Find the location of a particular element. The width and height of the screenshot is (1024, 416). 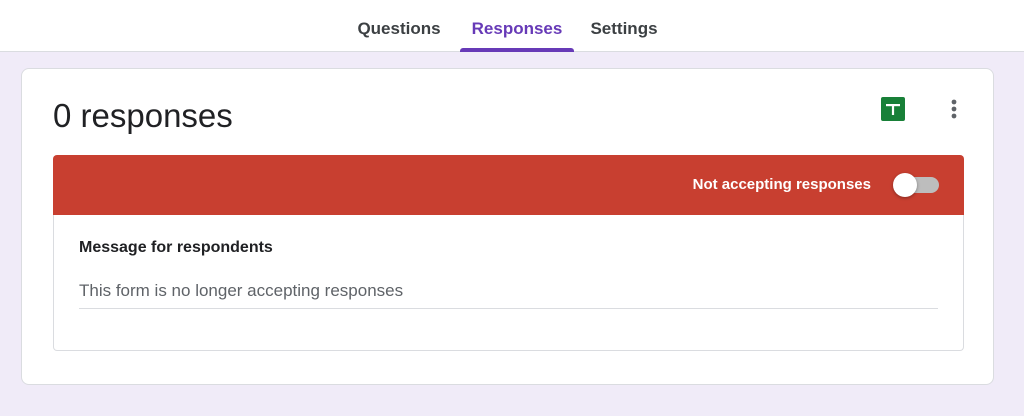

more-dots-glyph is located at coordinates (954, 109).